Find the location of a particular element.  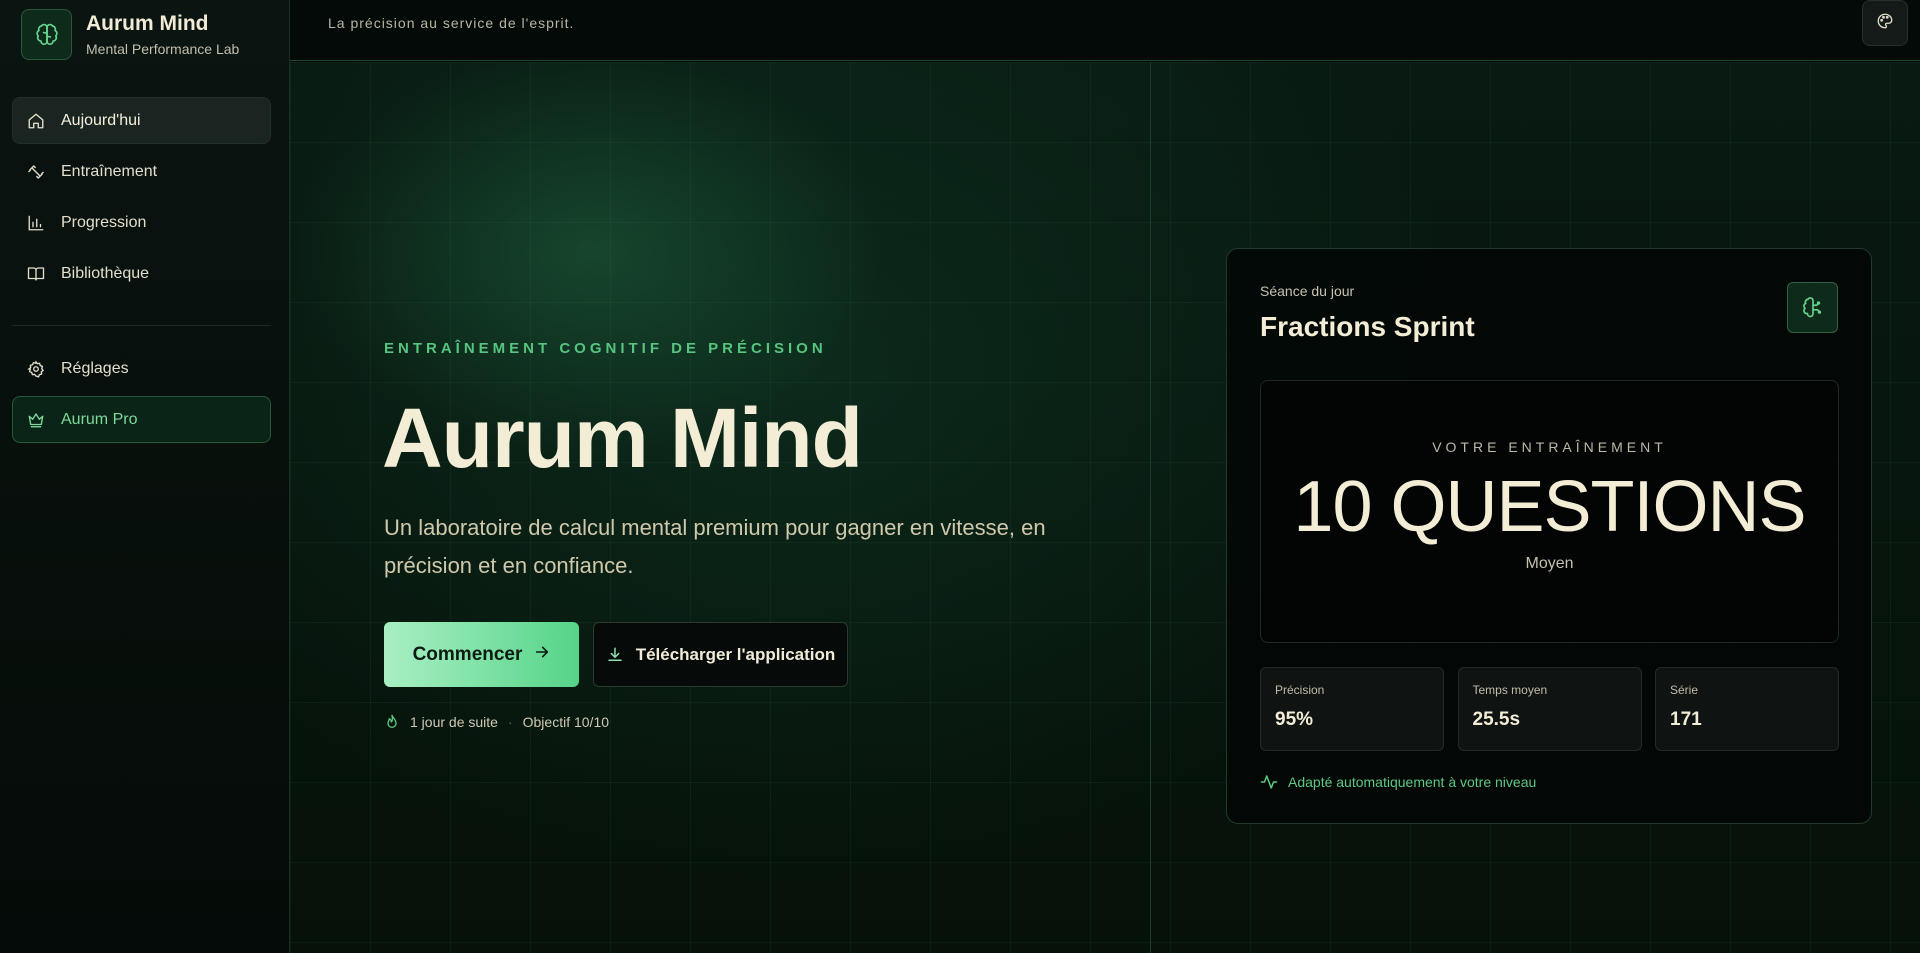

stat-value: 95% is located at coordinates (1294, 719).